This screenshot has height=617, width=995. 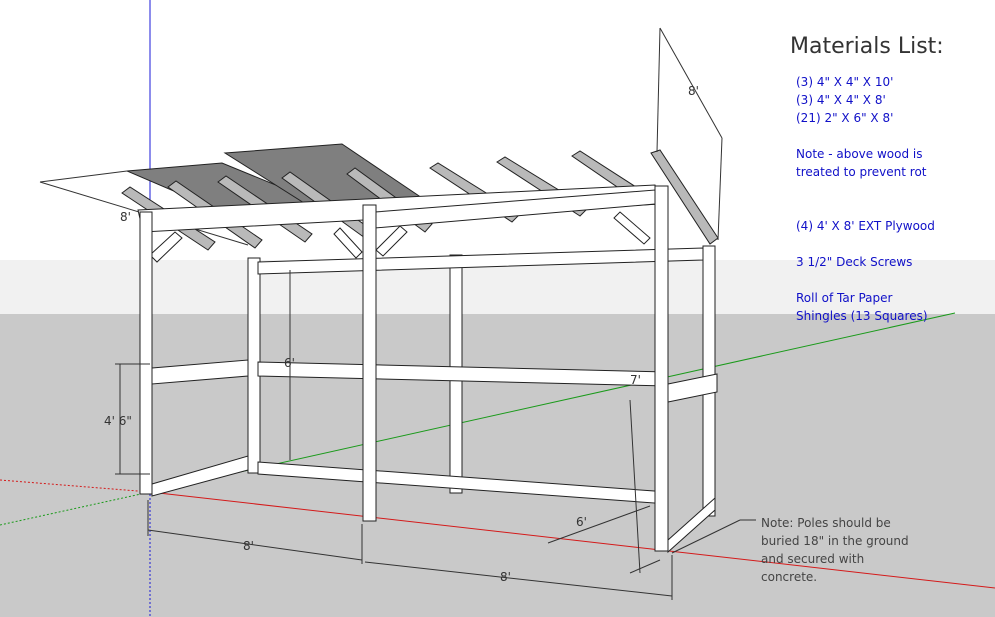 I want to click on dim-label-bay-left: 8', so click(x=248, y=546).